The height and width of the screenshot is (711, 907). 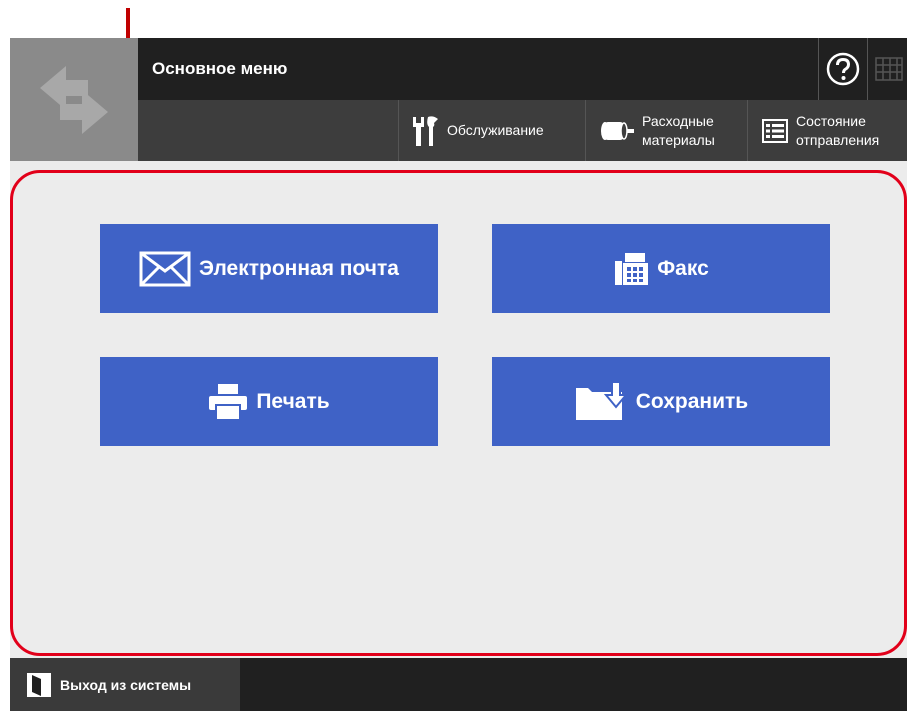 I want to click on print-button: Печать, so click(x=269, y=401).